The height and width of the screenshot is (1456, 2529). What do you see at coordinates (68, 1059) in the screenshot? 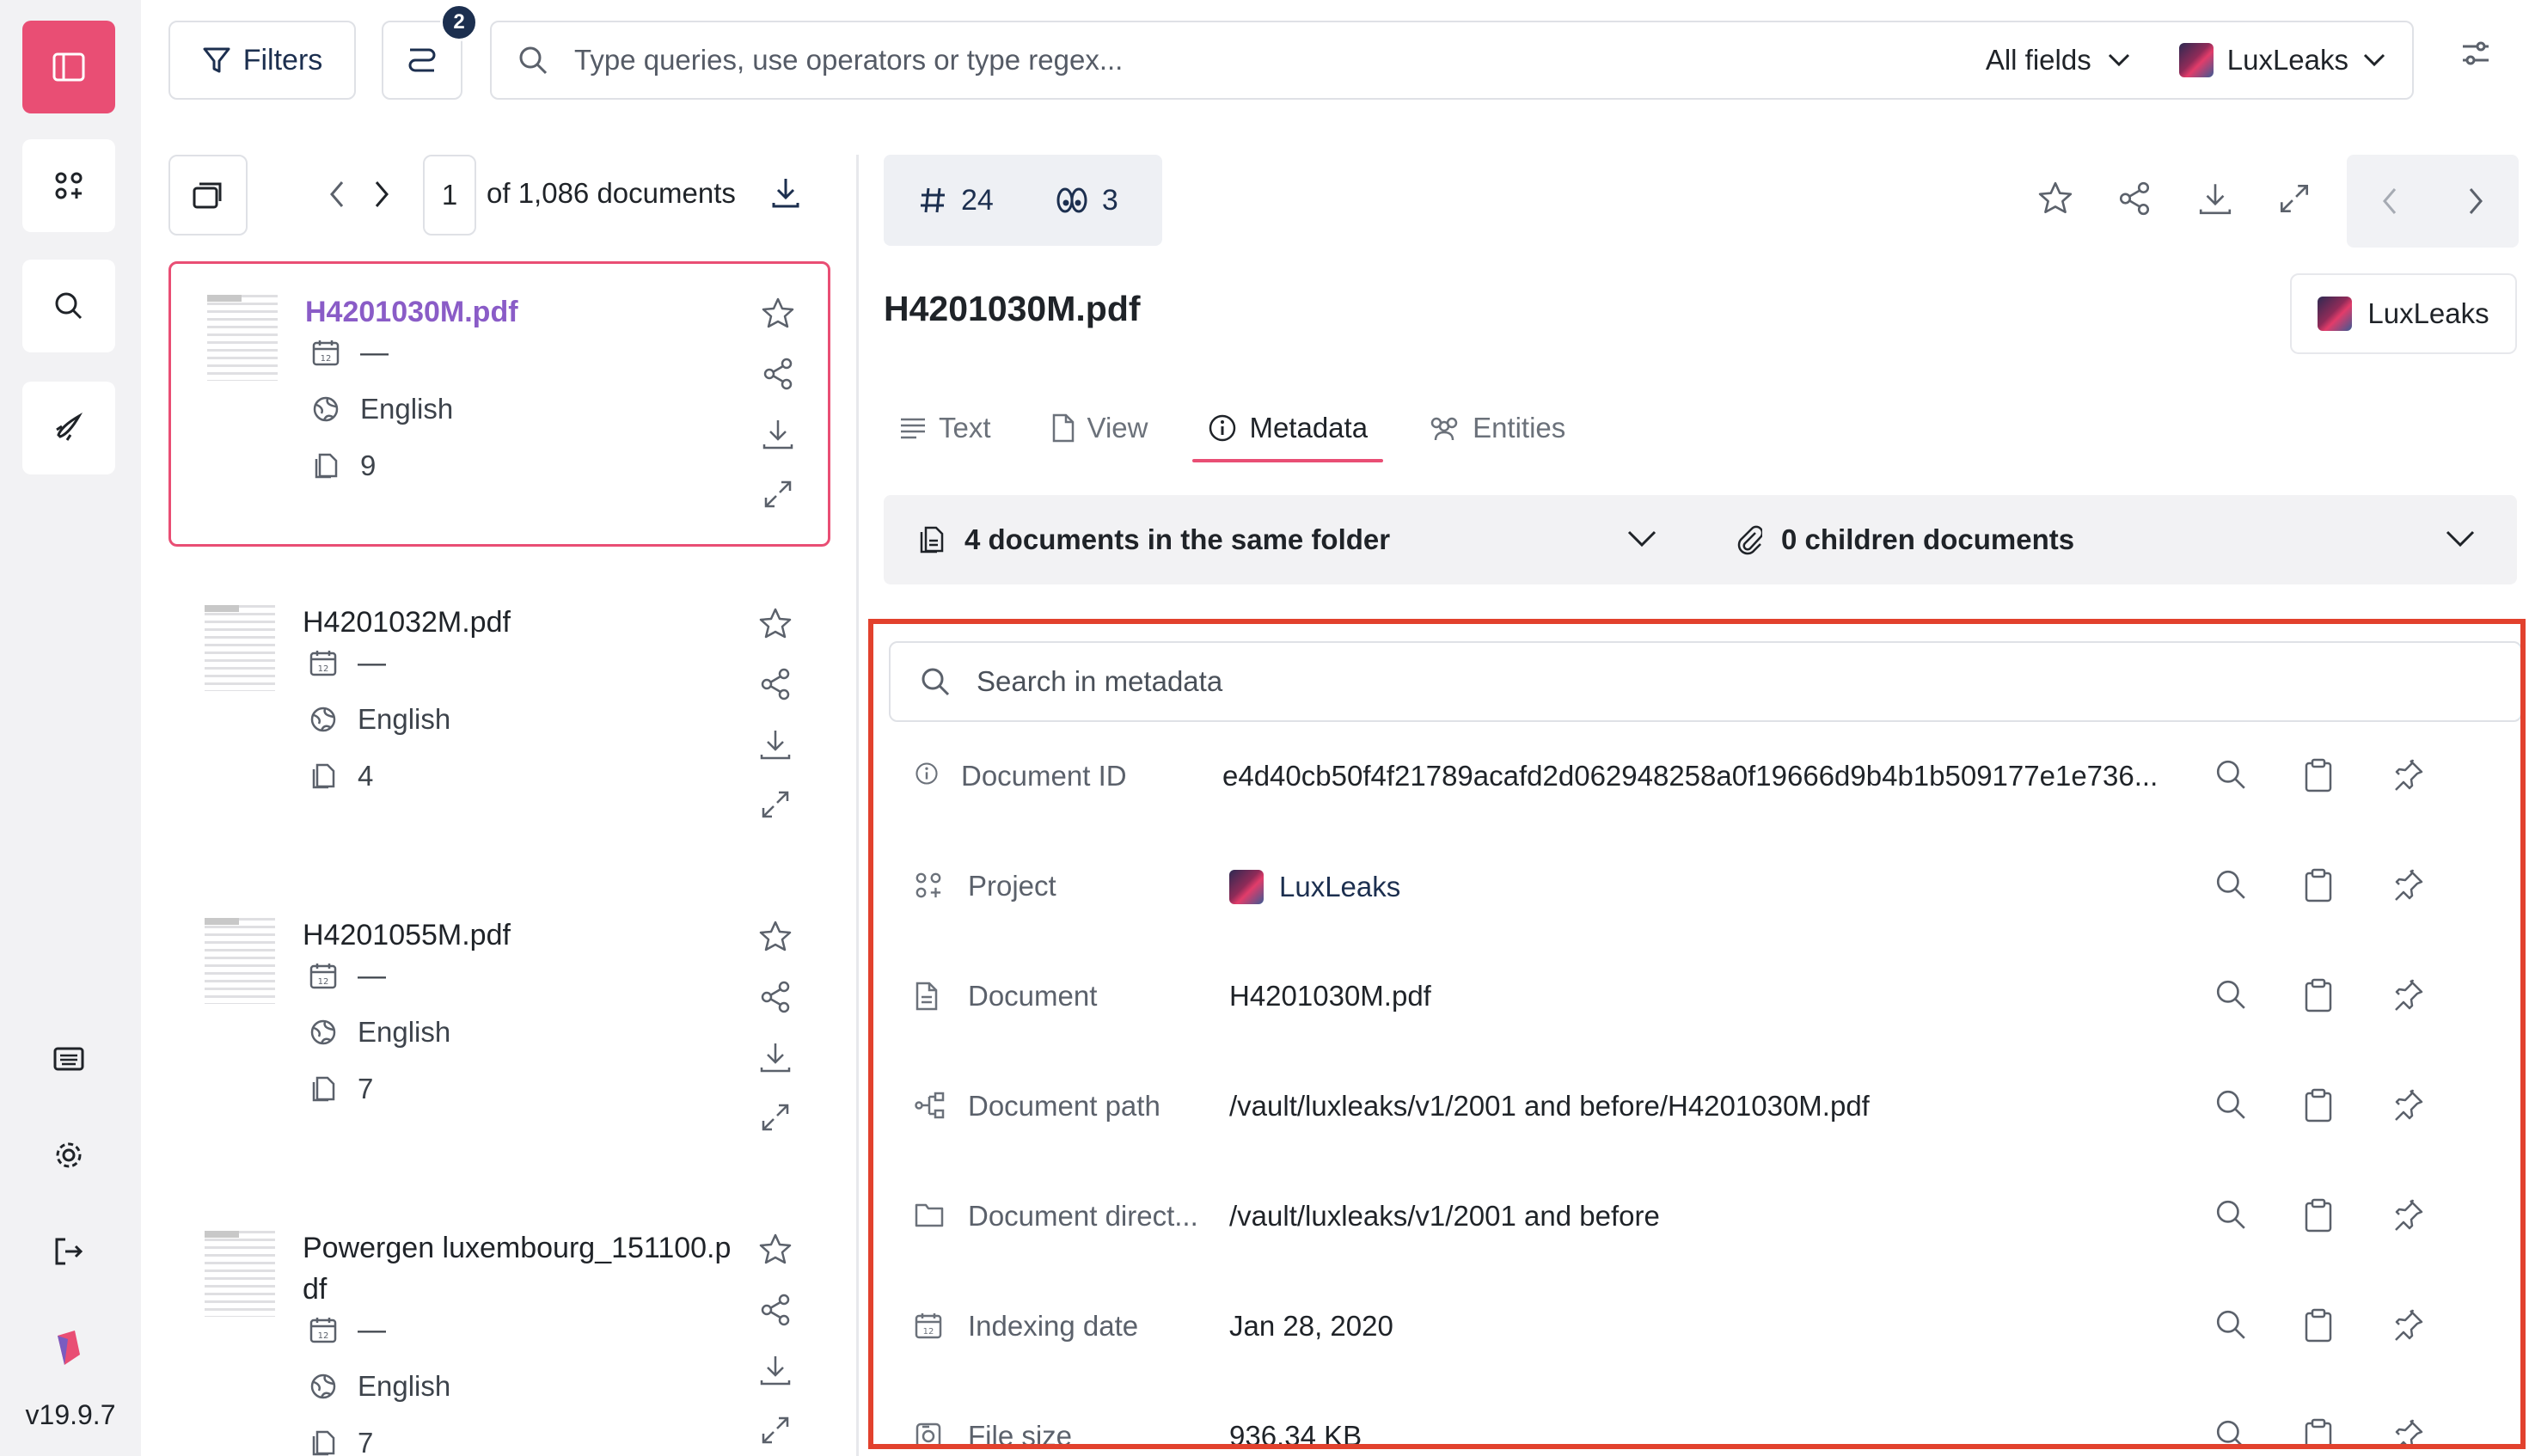
I see `keyboard-shortcuts-button` at bounding box center [68, 1059].